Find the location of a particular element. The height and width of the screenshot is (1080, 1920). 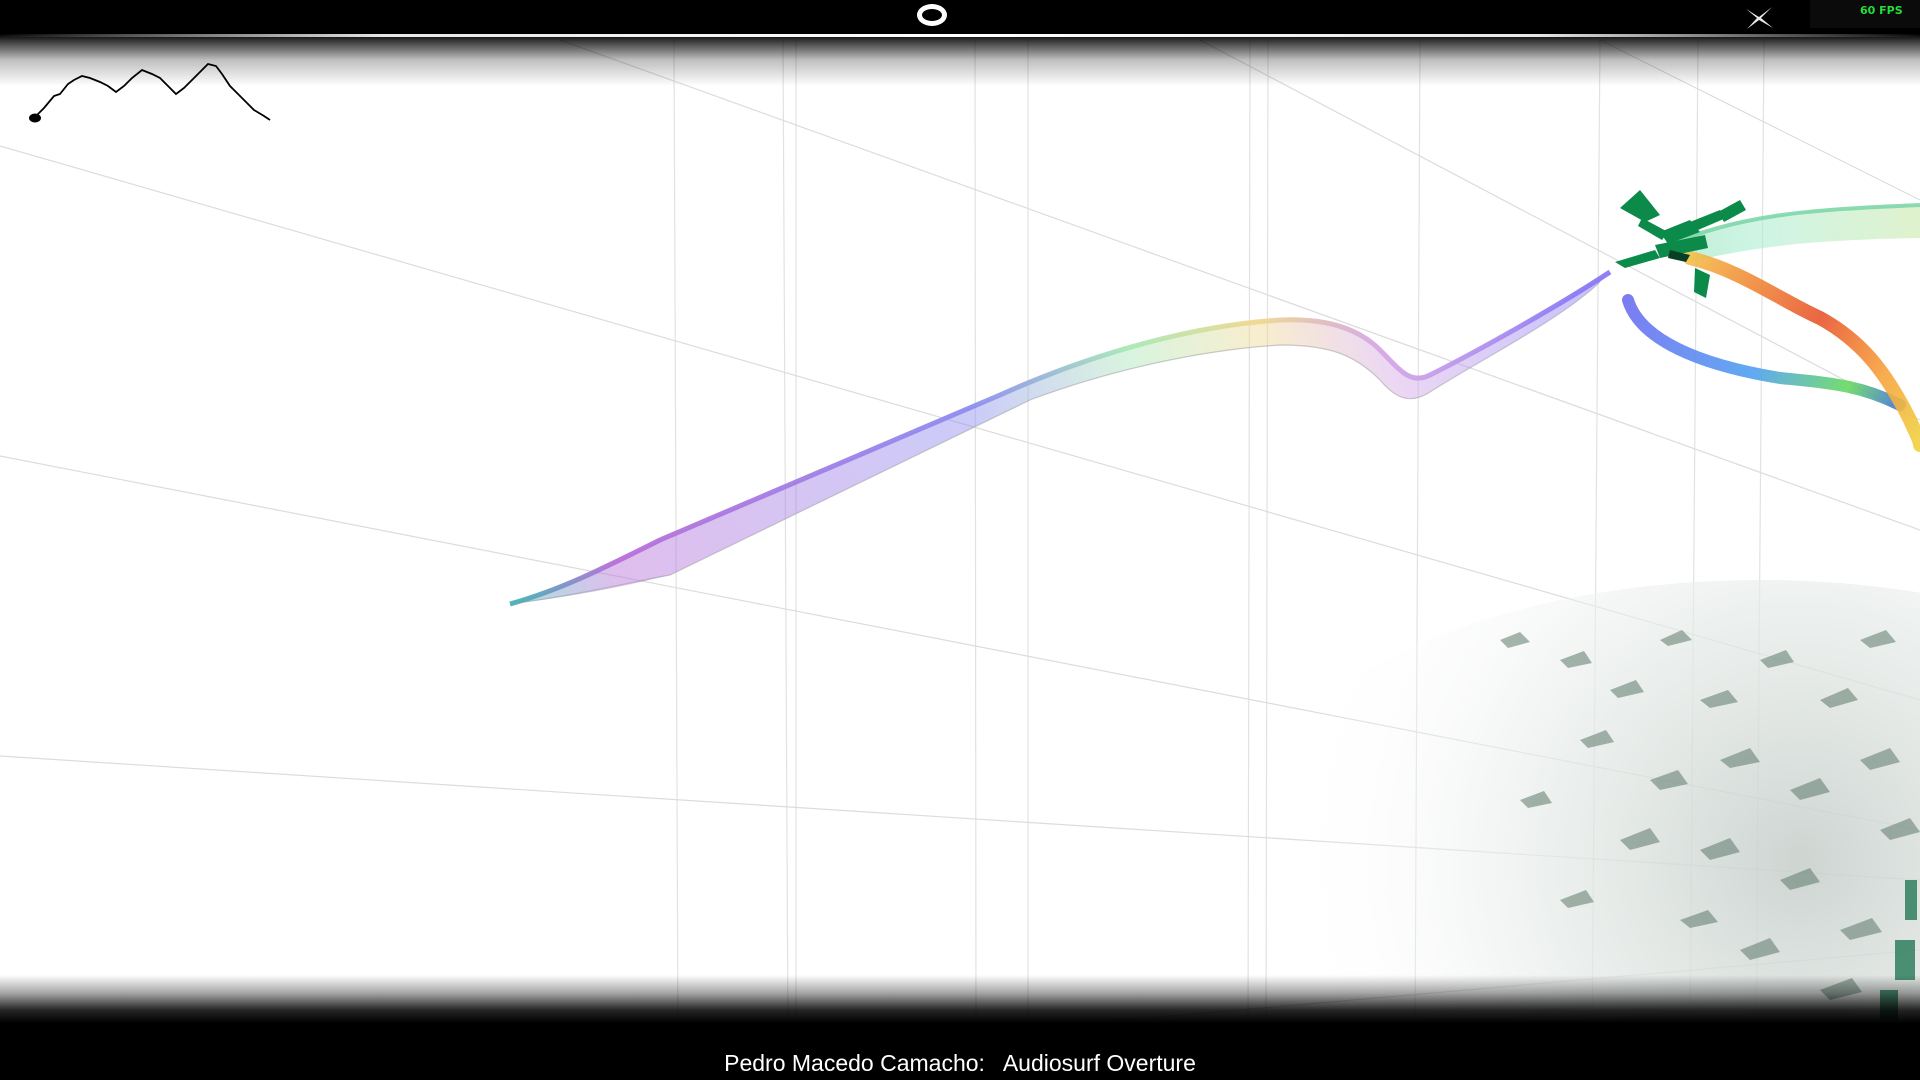

player-position-marker is located at coordinates (35, 118).